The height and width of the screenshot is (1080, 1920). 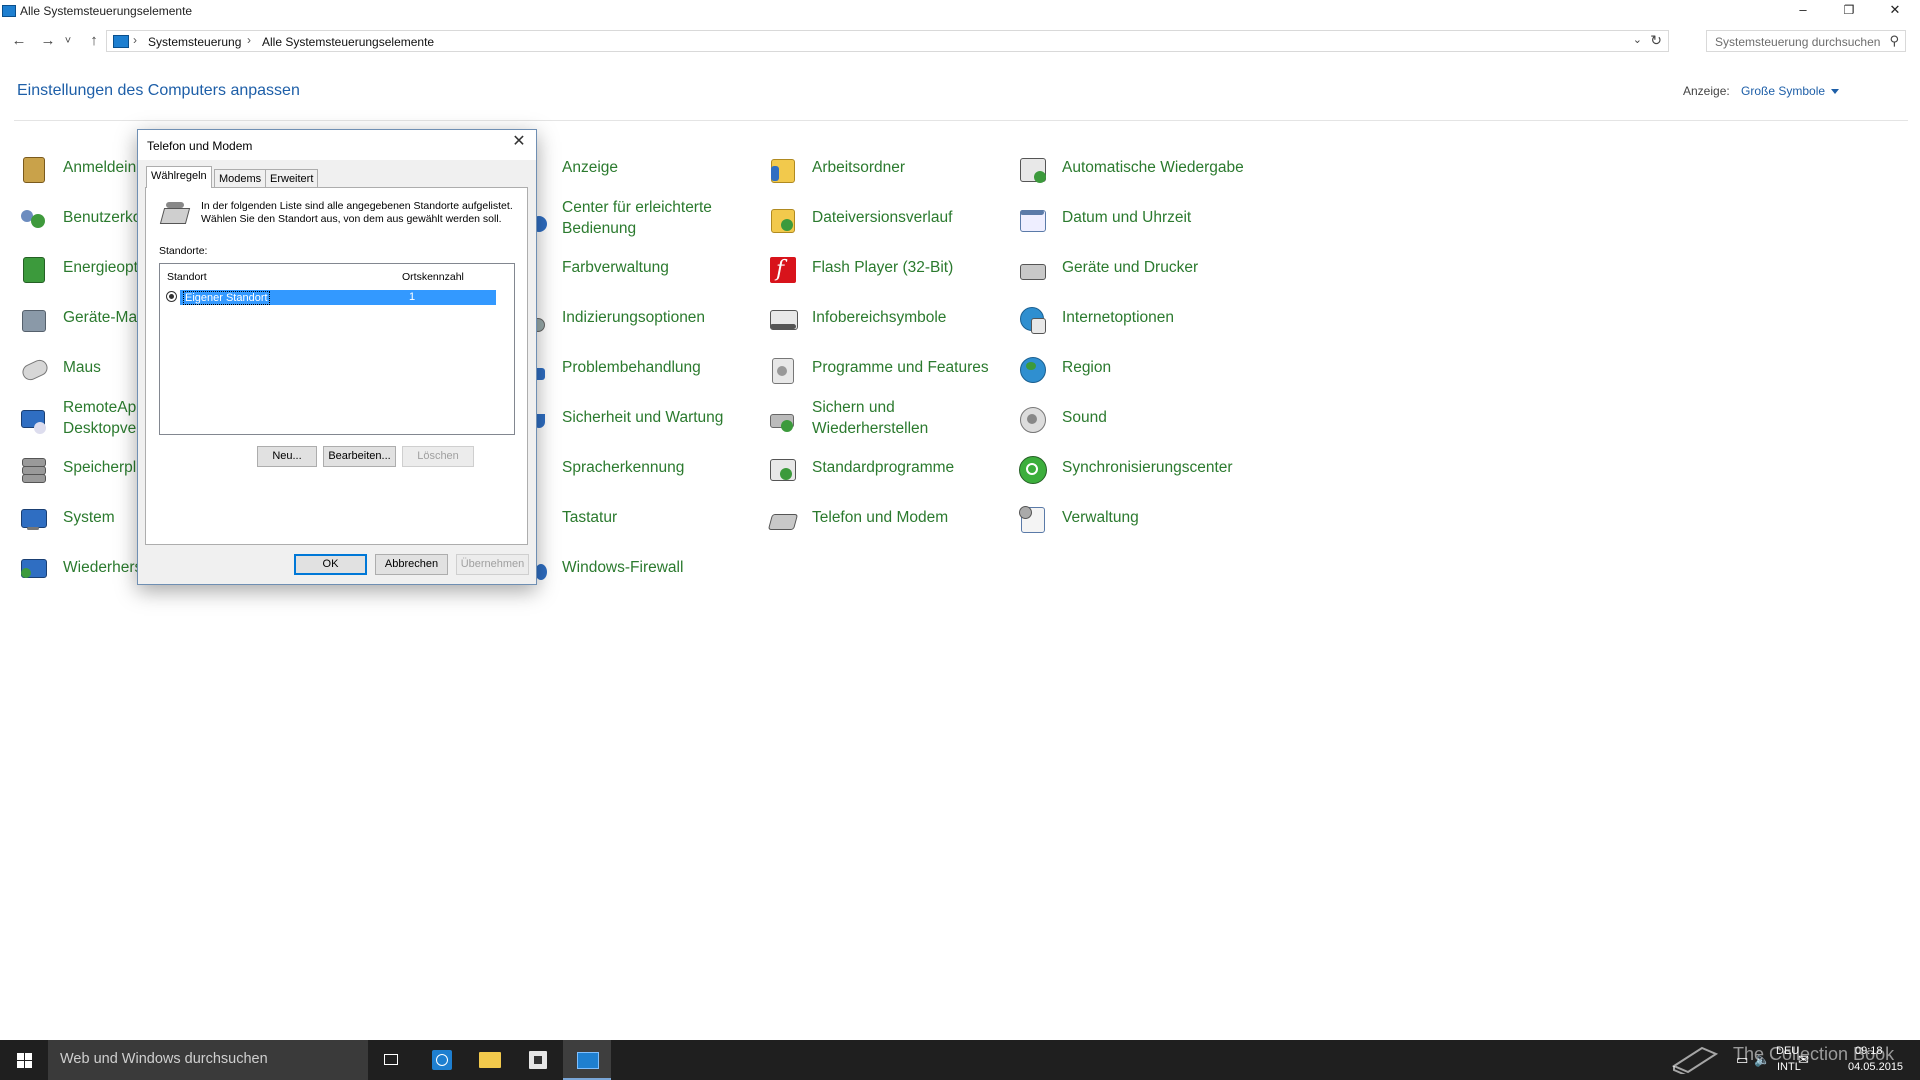 I want to click on users-icon, so click(x=33, y=219).